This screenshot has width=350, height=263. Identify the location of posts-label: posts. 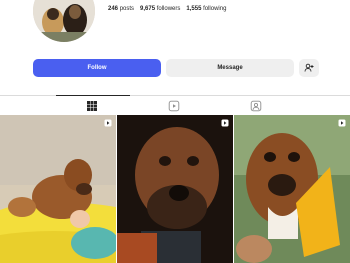
(127, 9).